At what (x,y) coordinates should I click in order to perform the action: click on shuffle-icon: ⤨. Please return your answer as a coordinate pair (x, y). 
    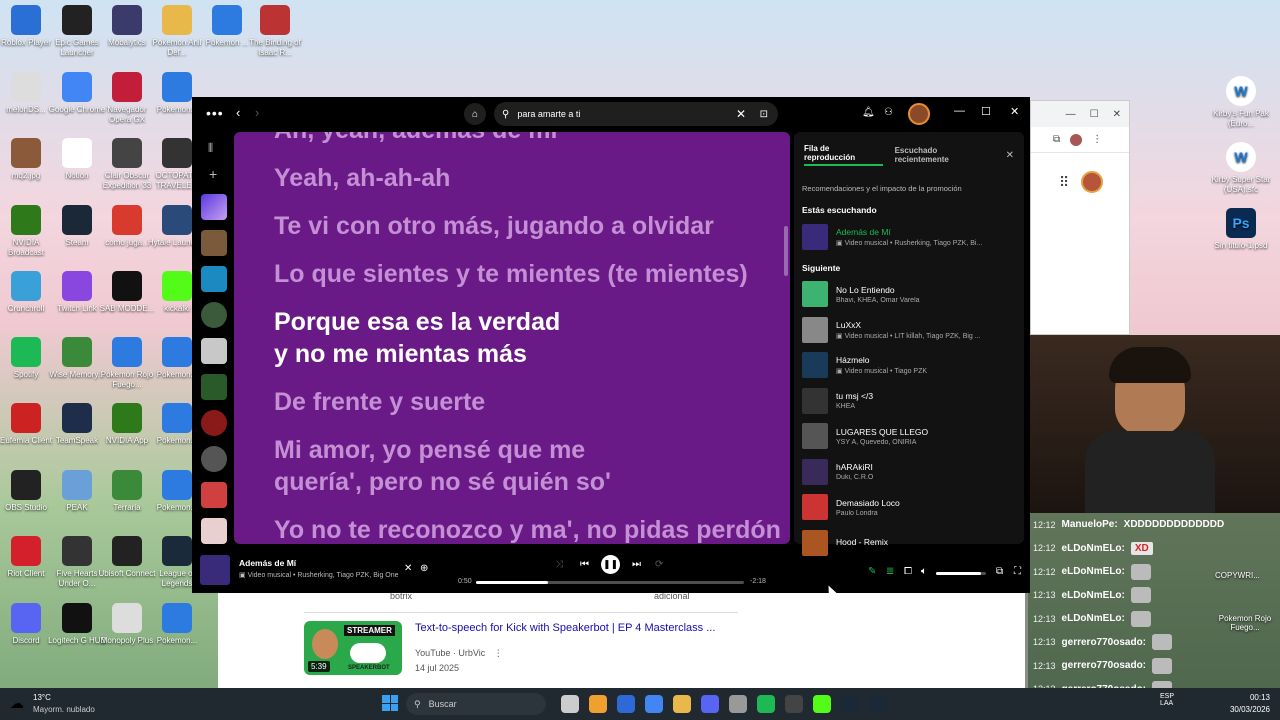
    Looking at the image, I should click on (559, 564).